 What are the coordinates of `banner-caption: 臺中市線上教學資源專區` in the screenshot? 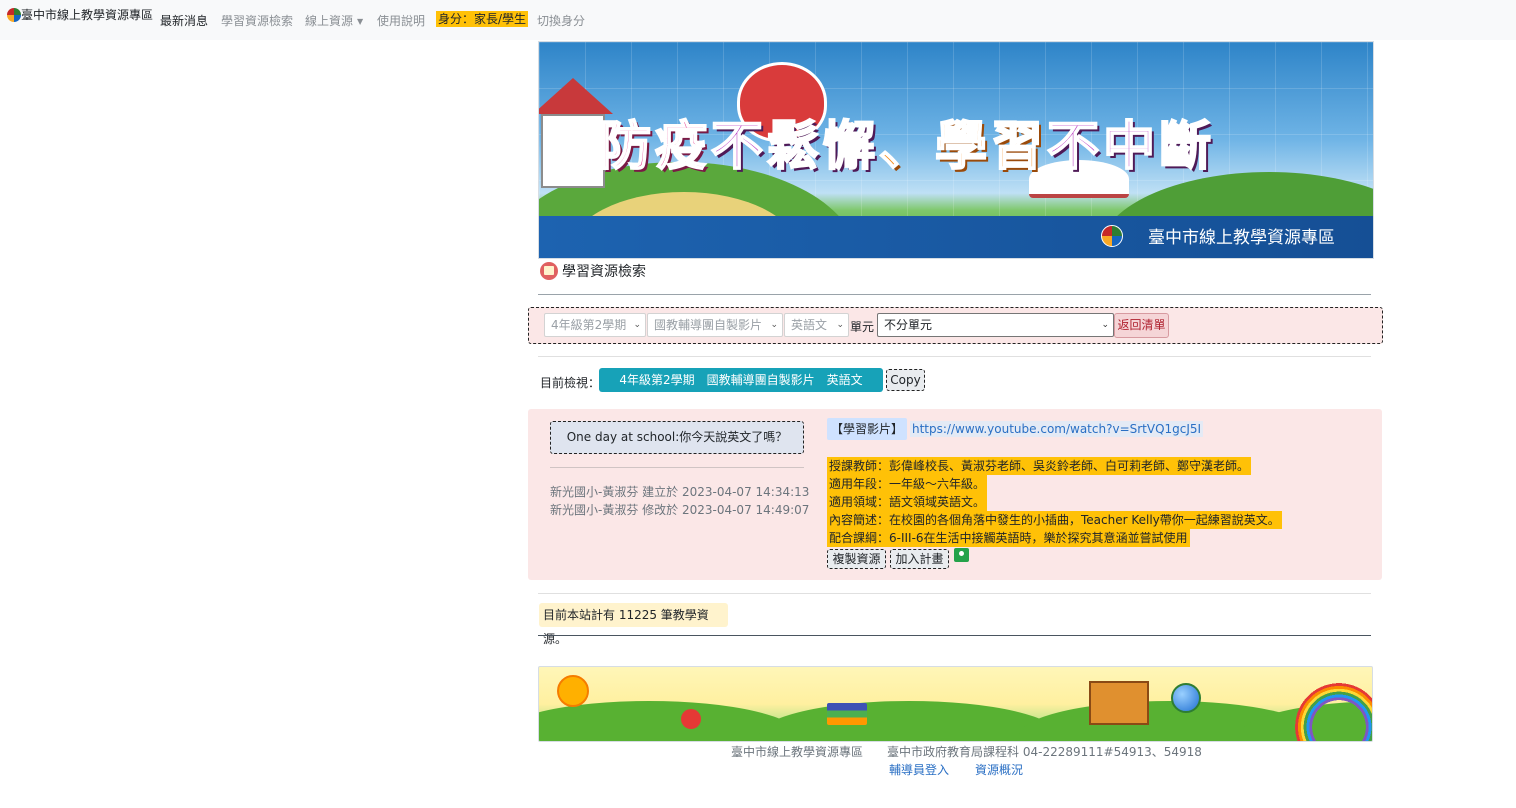 It's located at (1241, 238).